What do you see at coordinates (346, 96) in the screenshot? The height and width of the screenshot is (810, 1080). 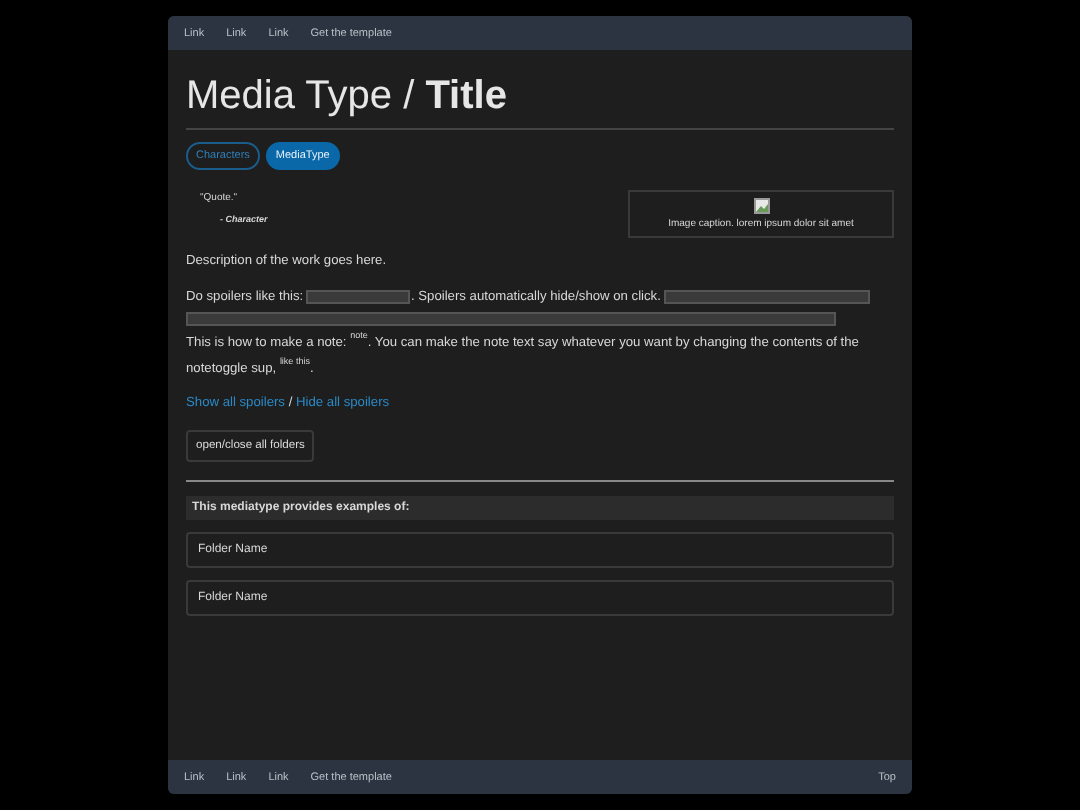 I see `page-title: Media Type / Title` at bounding box center [346, 96].